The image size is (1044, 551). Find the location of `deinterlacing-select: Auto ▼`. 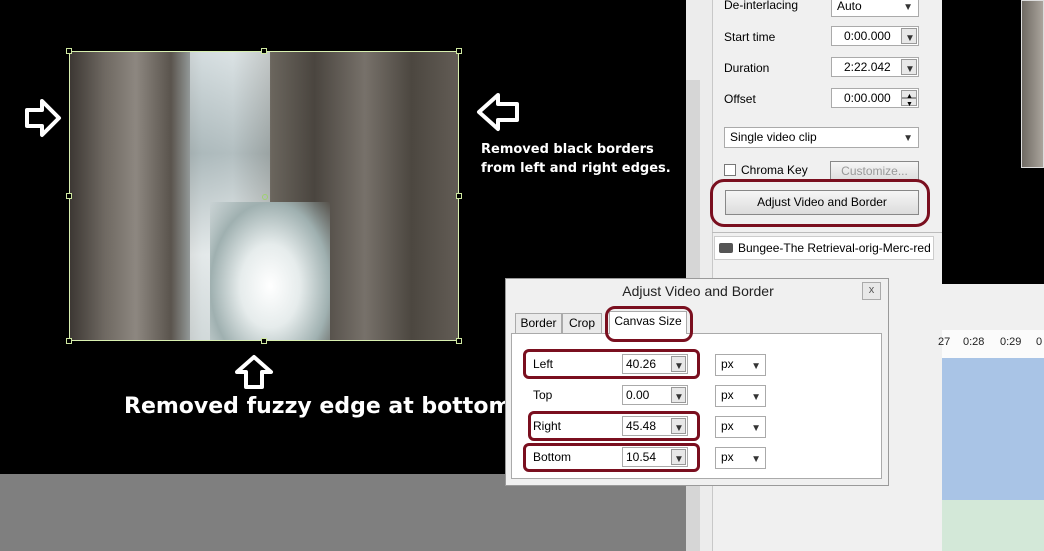

deinterlacing-select: Auto ▼ is located at coordinates (875, 8).